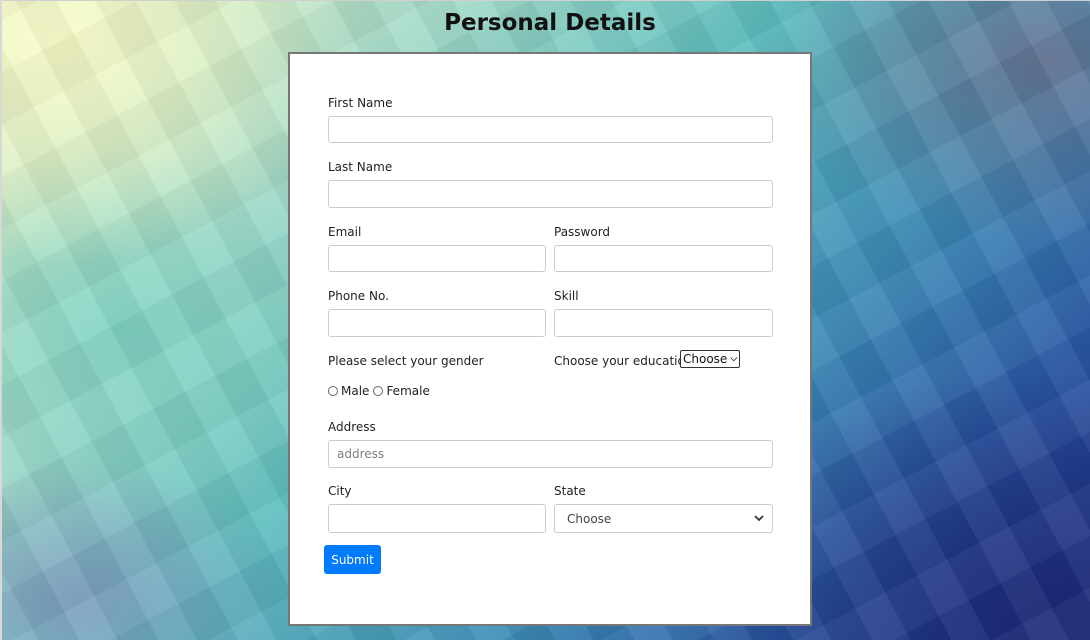 Image resolution: width=1090 pixels, height=640 pixels. I want to click on education-label: Choose your education, so click(623, 361).